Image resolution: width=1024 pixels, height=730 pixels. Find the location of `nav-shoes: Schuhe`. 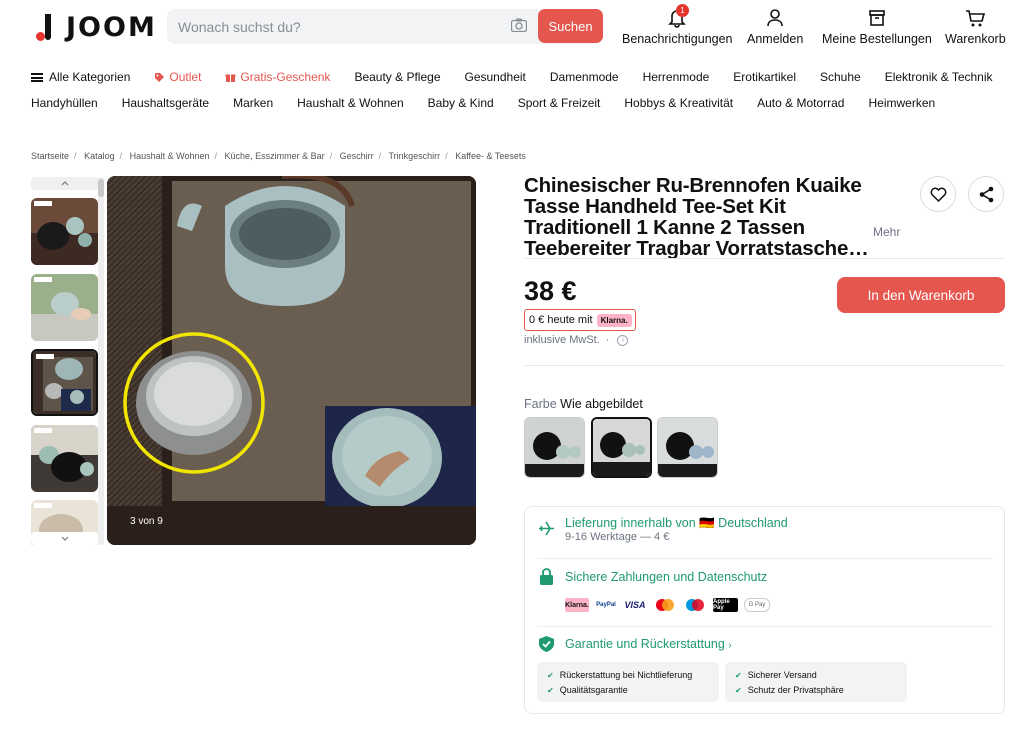

nav-shoes: Schuhe is located at coordinates (840, 77).